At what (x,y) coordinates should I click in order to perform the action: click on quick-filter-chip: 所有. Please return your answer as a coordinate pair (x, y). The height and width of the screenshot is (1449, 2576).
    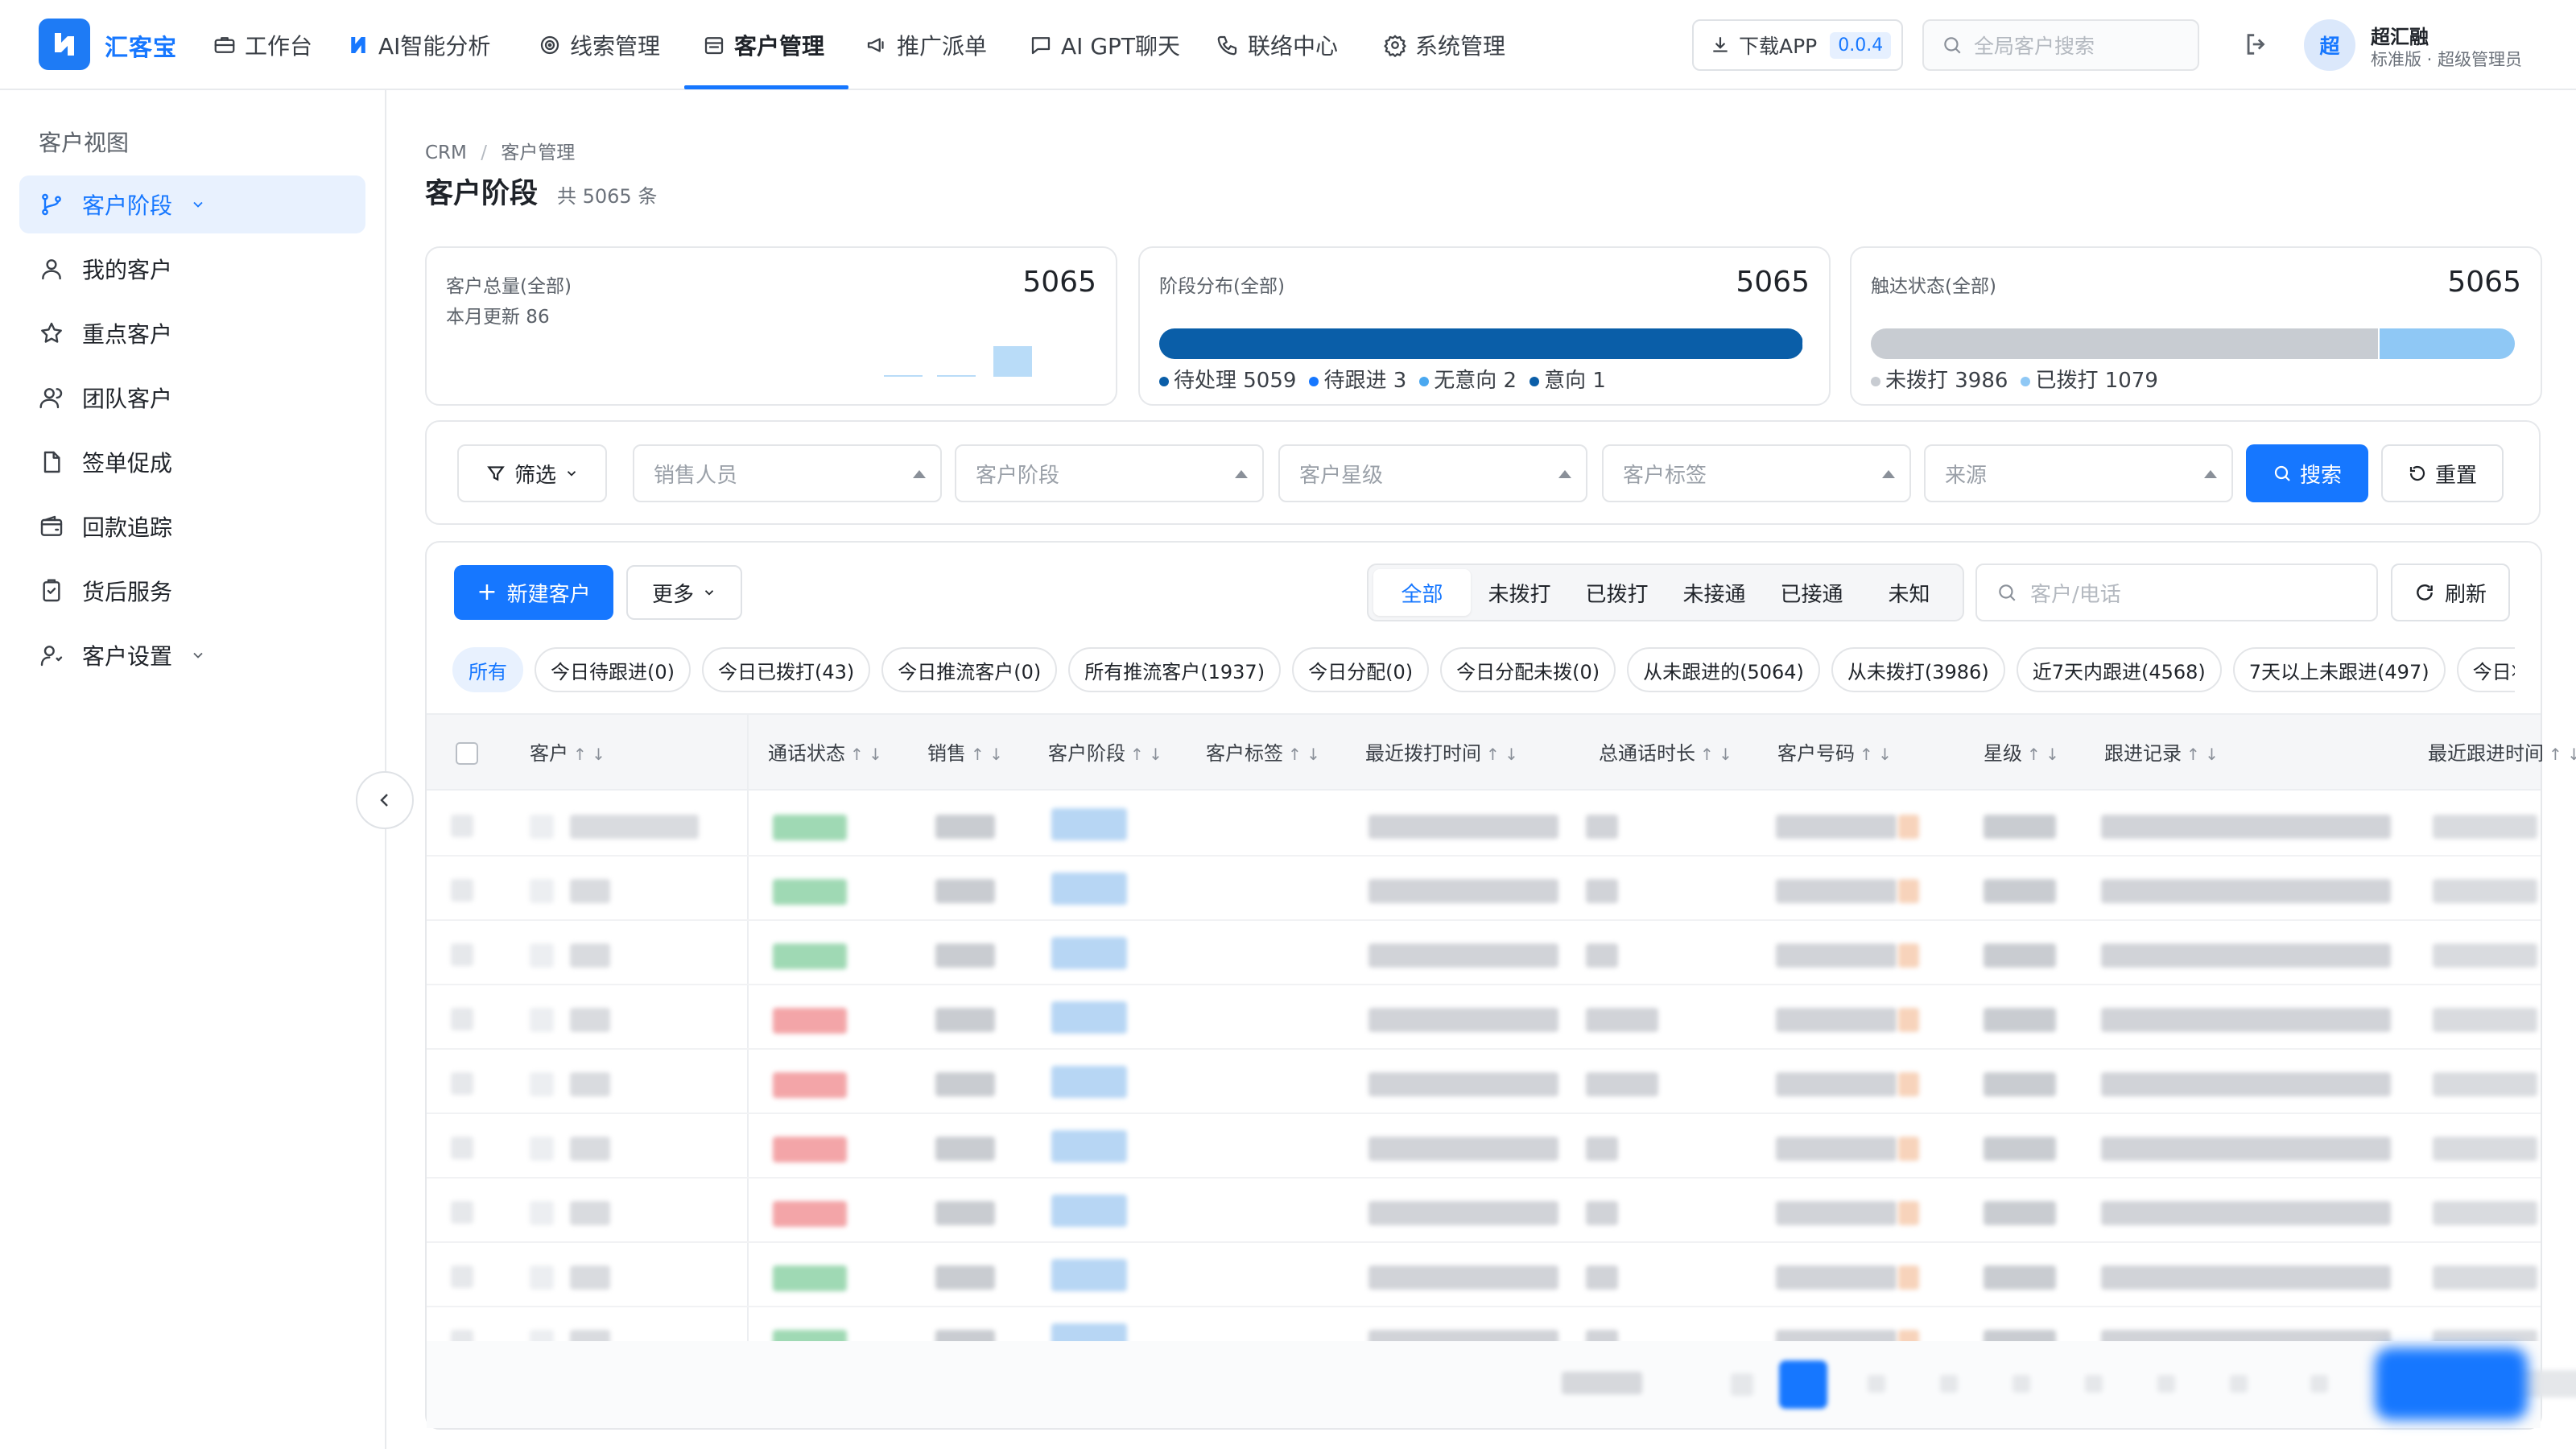
    Looking at the image, I should click on (487, 669).